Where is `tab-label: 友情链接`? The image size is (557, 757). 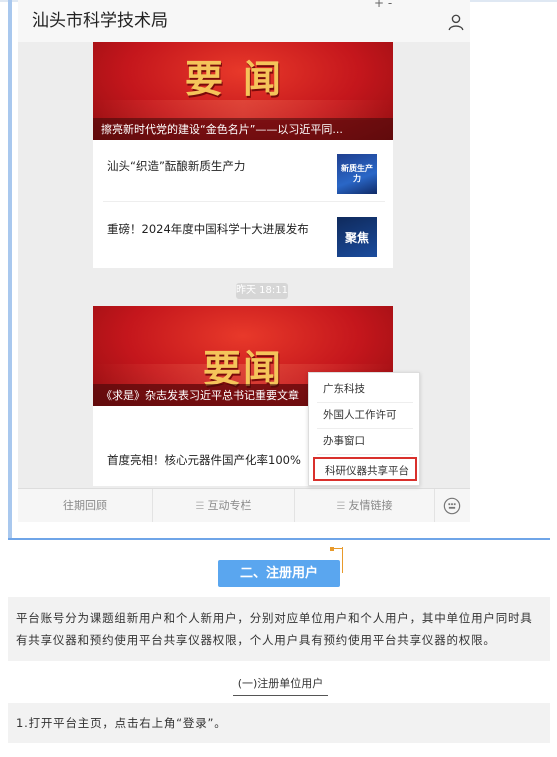
tab-label: 友情链接 is located at coordinates (370, 505).